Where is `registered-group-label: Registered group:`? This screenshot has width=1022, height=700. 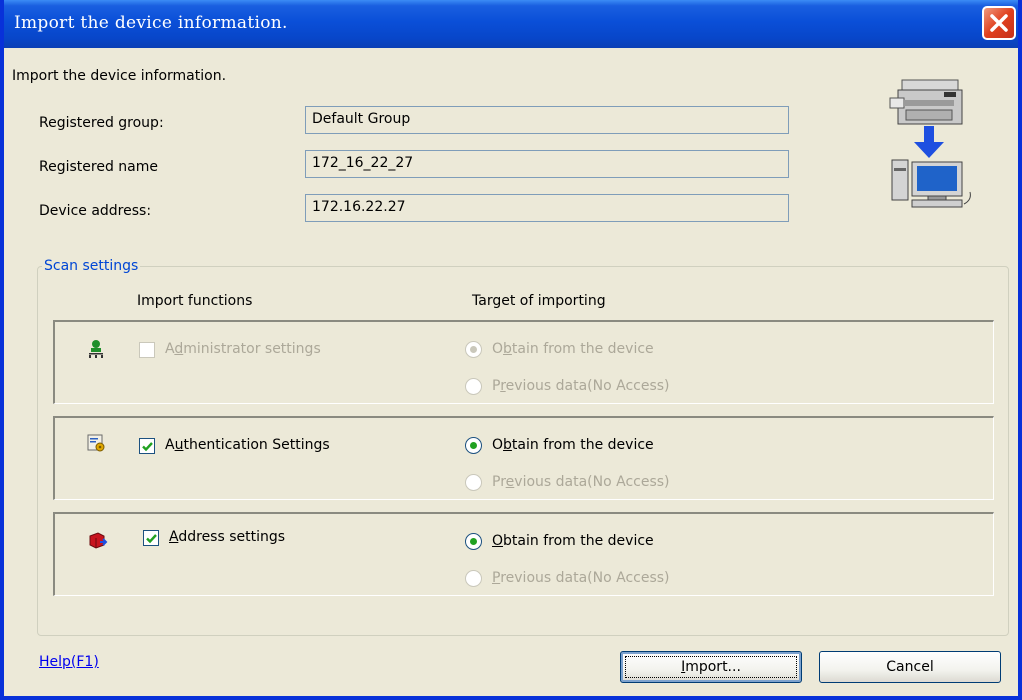
registered-group-label: Registered group: is located at coordinates (101, 123).